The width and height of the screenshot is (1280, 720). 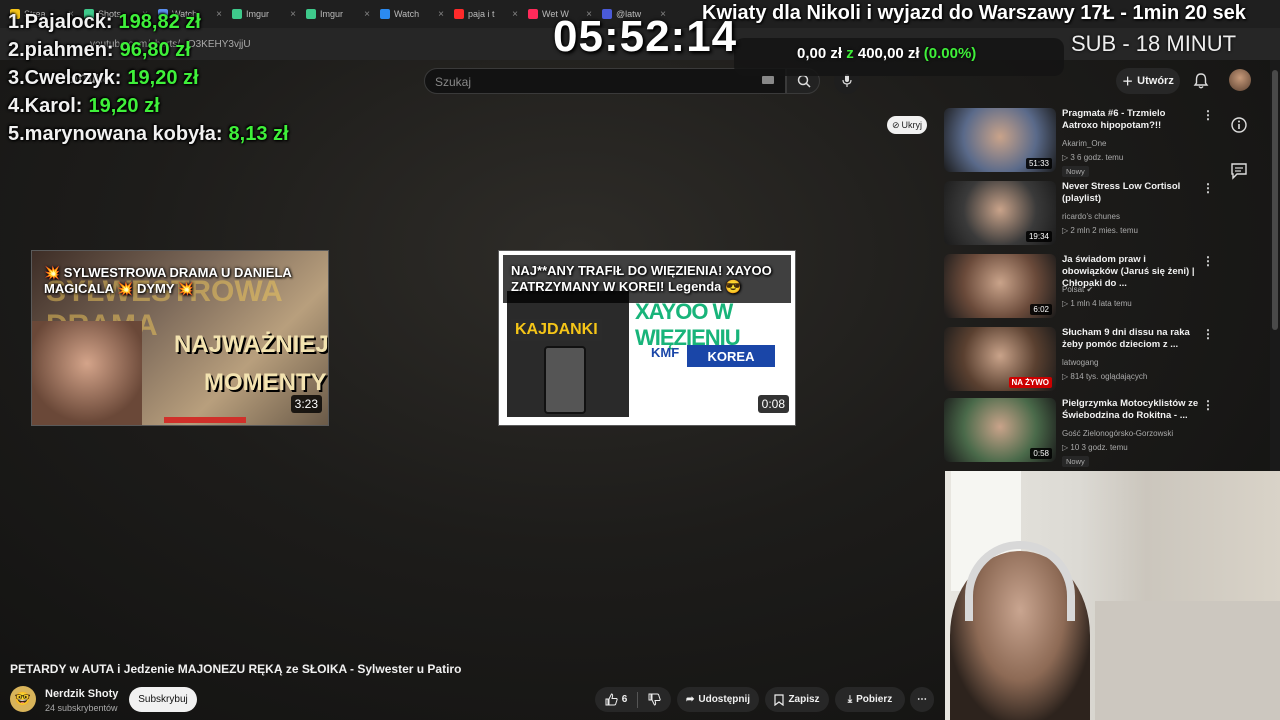 What do you see at coordinates (60, 22) in the screenshot?
I see `donor-name: 1.Pajalock:` at bounding box center [60, 22].